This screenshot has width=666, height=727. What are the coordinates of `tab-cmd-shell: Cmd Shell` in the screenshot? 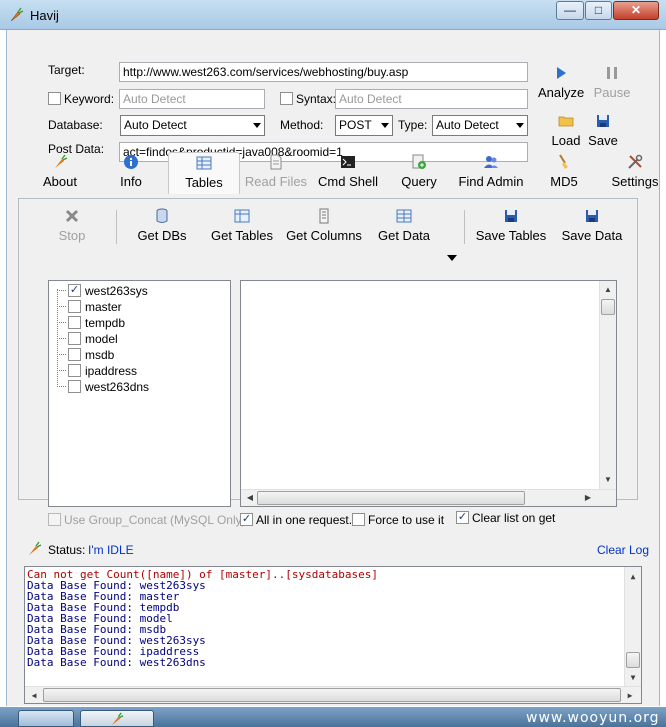 It's located at (348, 173).